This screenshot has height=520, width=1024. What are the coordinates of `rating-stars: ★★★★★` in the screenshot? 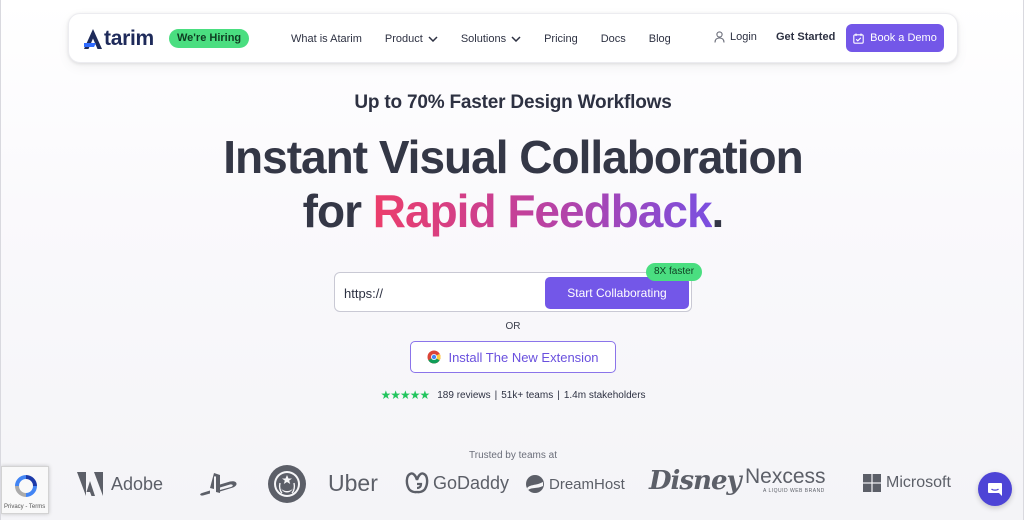 It's located at (405, 395).